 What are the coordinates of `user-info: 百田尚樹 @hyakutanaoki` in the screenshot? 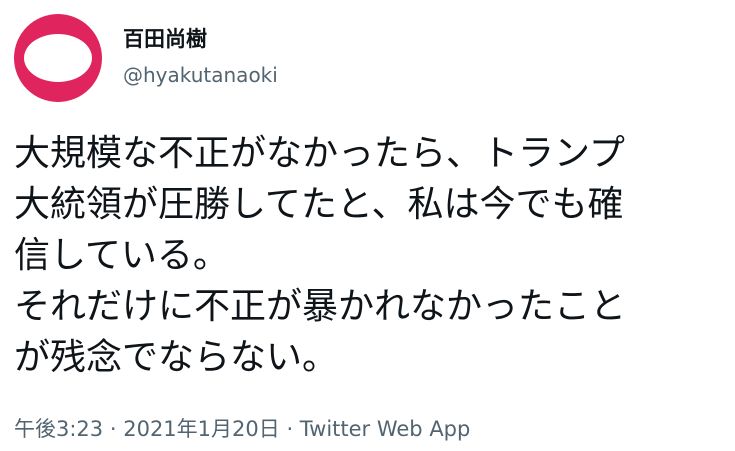 It's located at (200, 56).